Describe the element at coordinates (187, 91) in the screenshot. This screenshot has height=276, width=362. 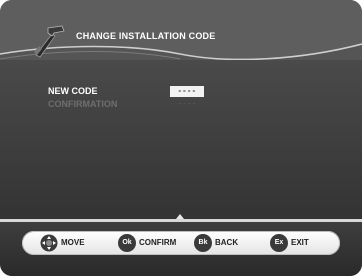
I see `new-code-field: ----` at that location.